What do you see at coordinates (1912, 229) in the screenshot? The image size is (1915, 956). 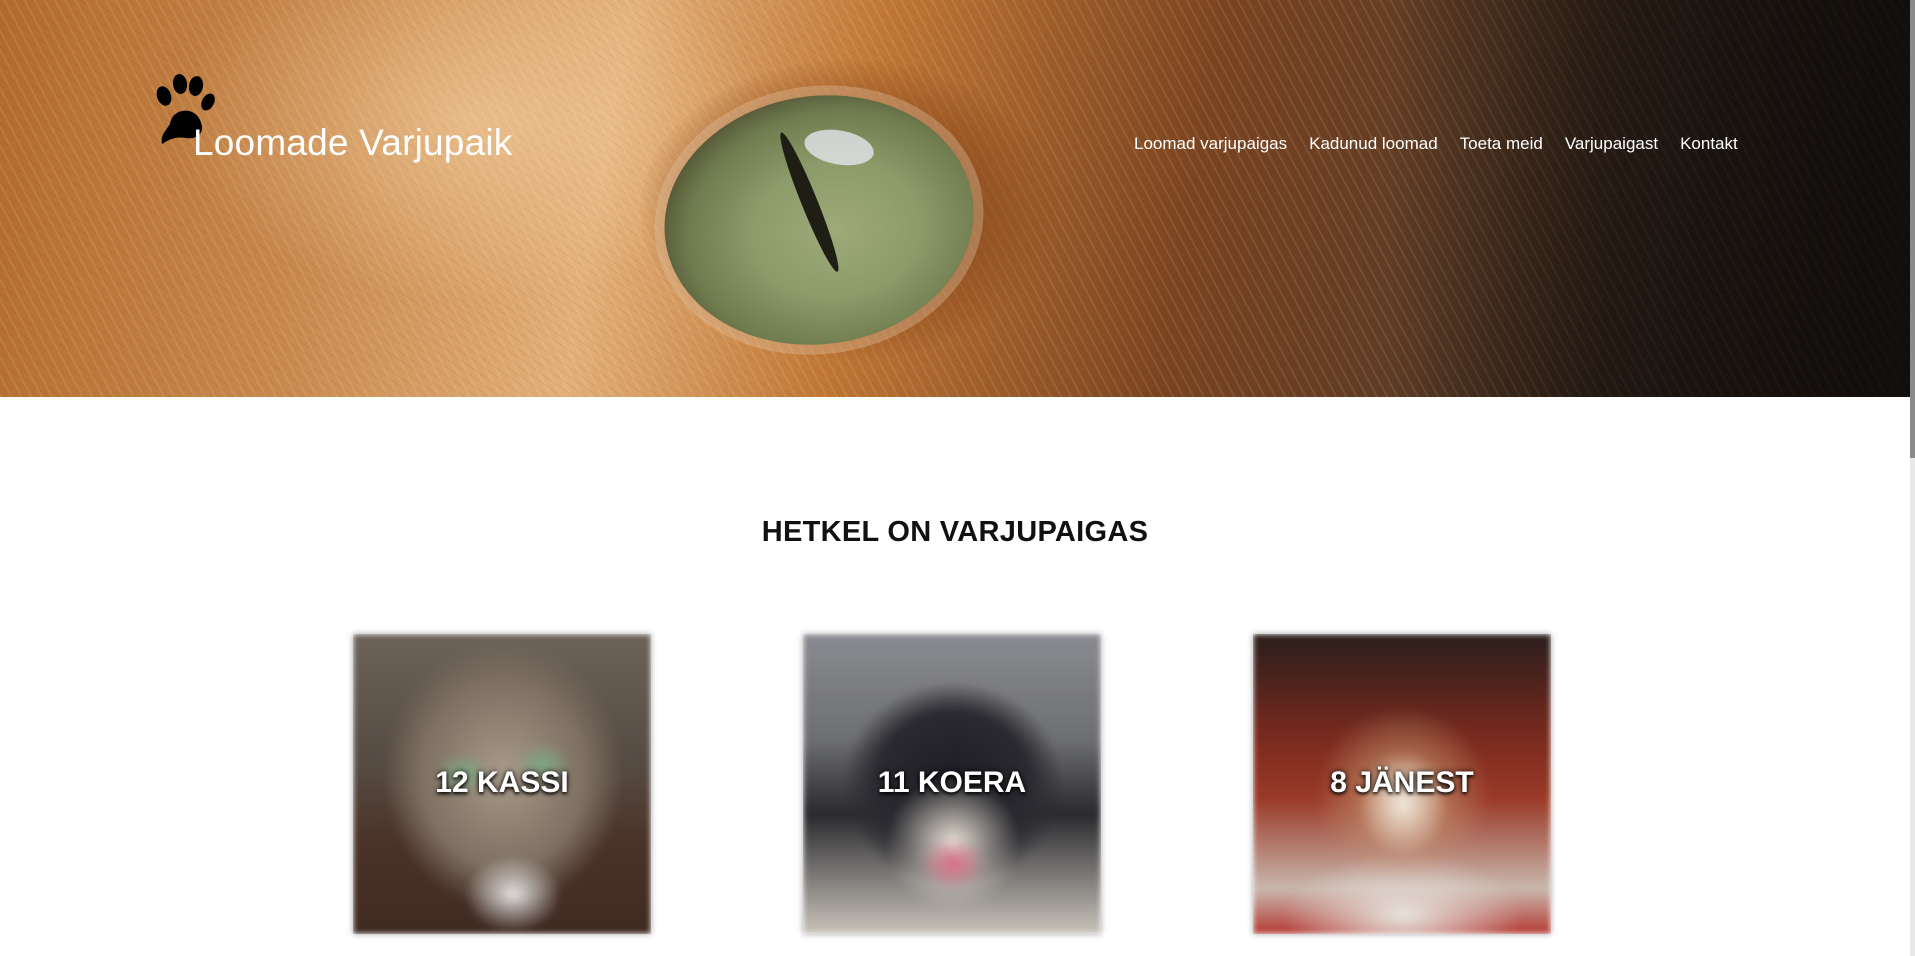 I see `scrollbar-thumb` at bounding box center [1912, 229].